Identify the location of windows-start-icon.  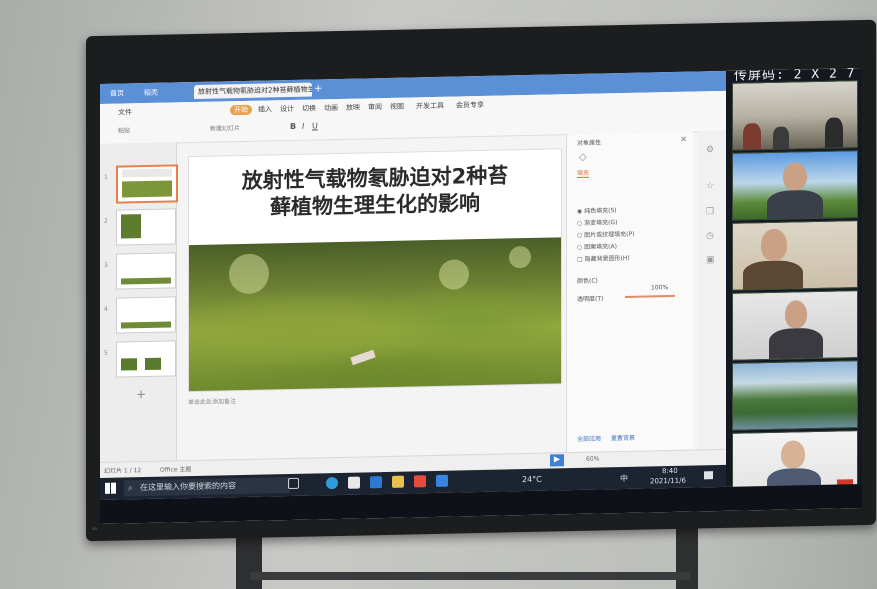
(110, 488).